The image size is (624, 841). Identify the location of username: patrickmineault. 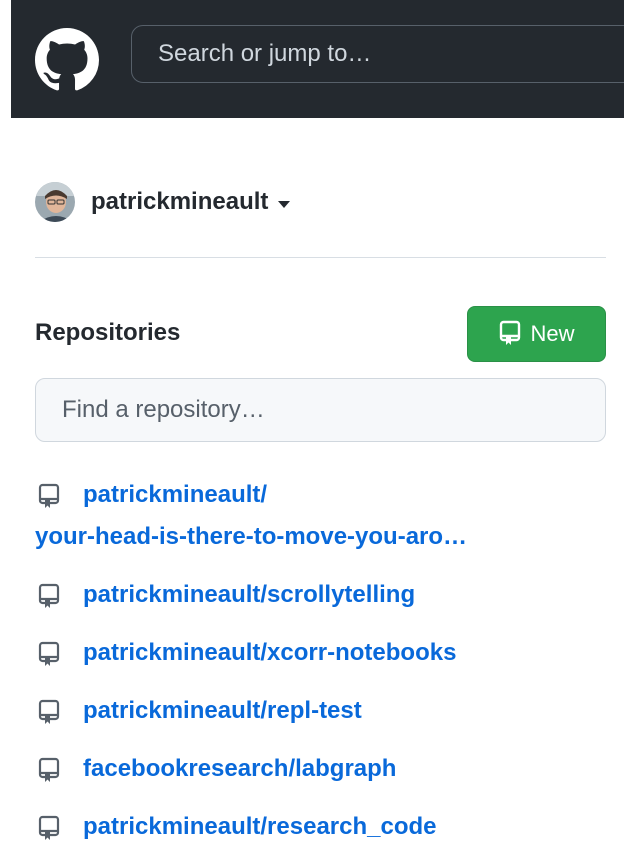
(180, 201).